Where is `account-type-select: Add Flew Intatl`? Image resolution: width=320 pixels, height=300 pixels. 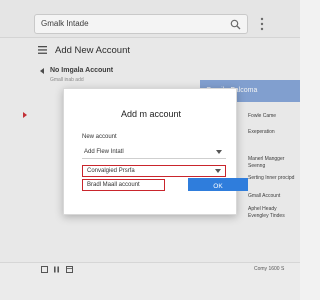 account-type-select: Add Flew Intatl is located at coordinates (154, 153).